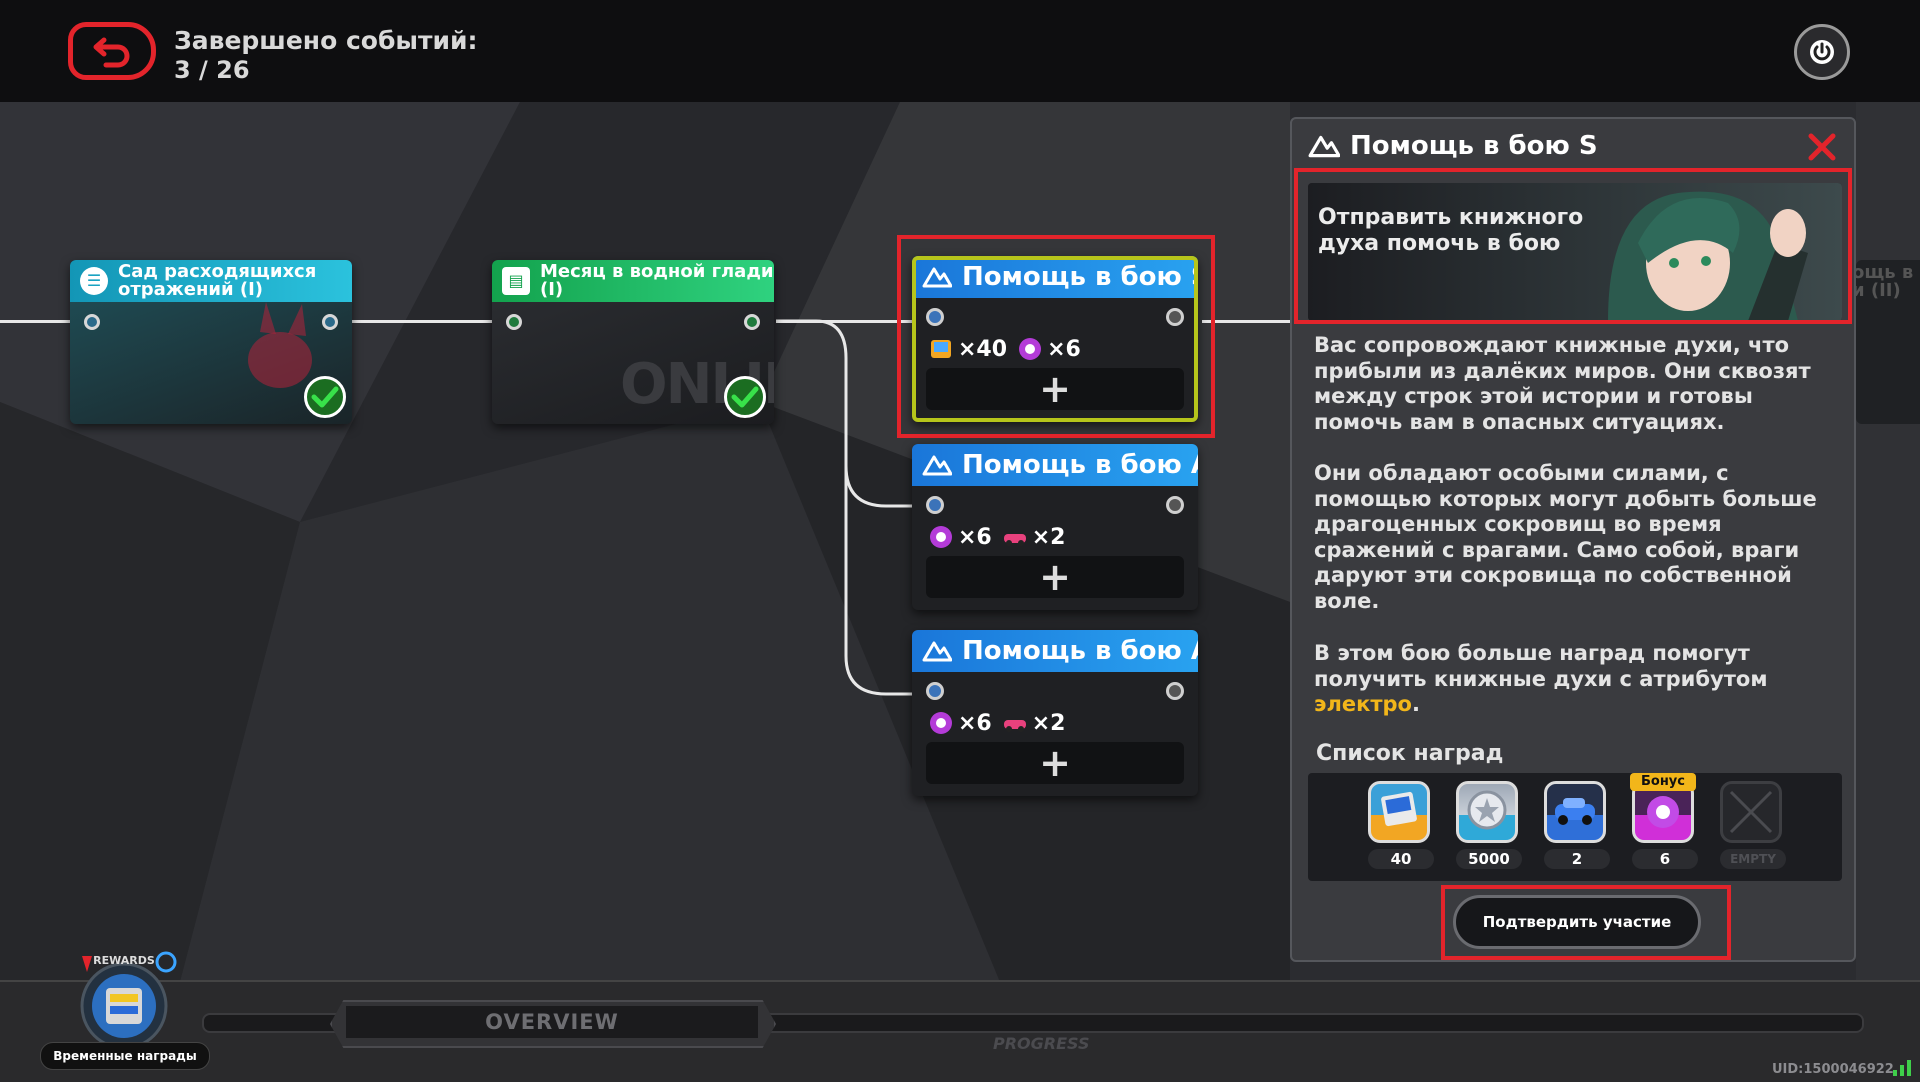 This screenshot has height=1082, width=1920. I want to click on event-node-partial: ощь в бою и (II), so click(1888, 342).